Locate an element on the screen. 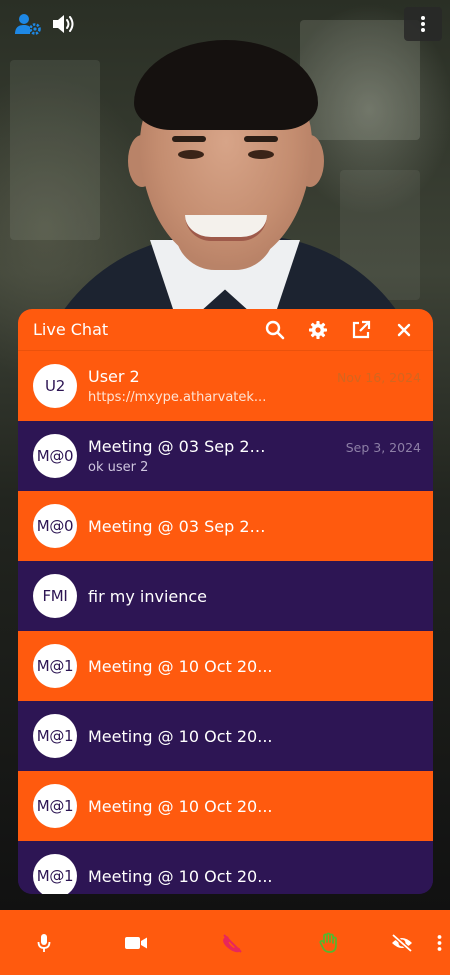 This screenshot has height=975, width=450. close-icon is located at coordinates (404, 330).